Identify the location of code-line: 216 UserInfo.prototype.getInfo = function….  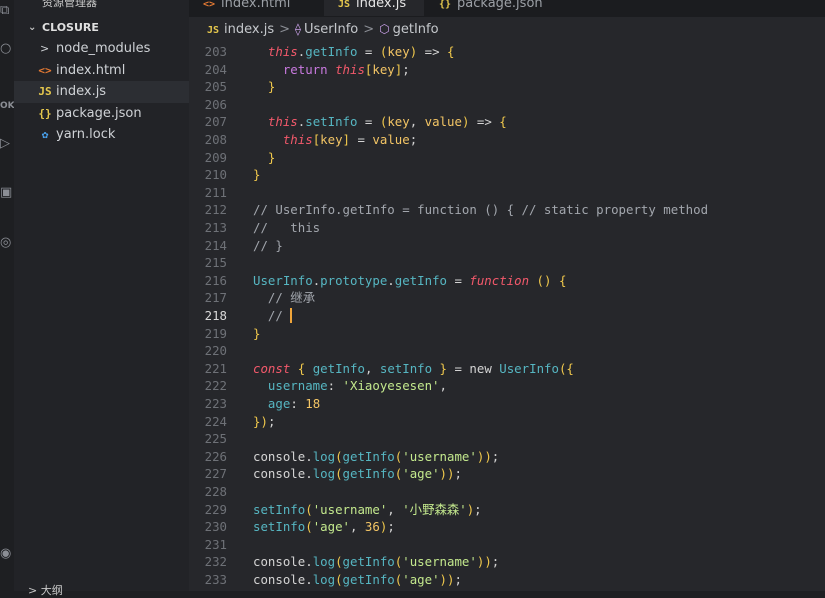
(507, 280).